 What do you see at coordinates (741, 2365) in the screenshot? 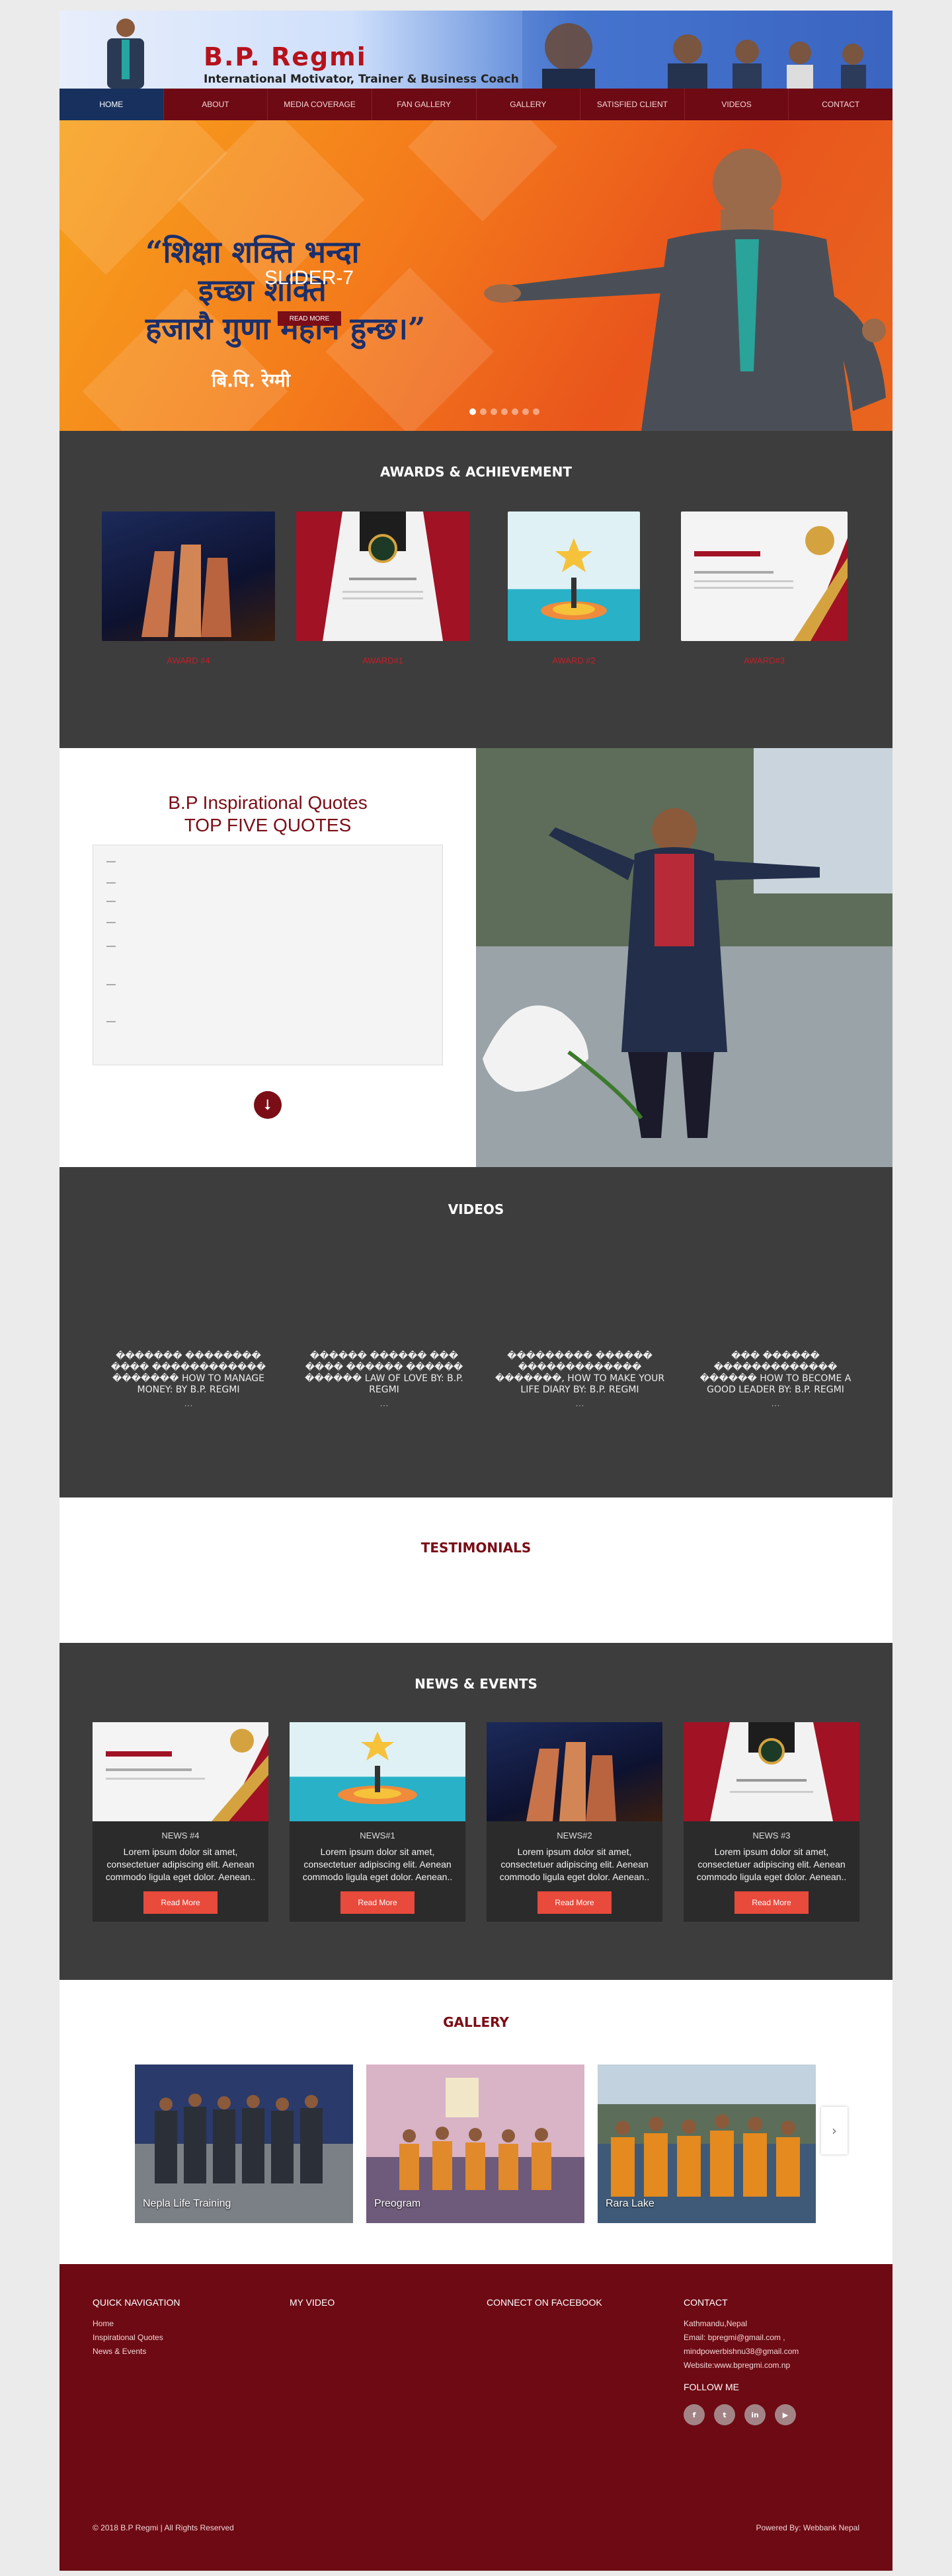
I see `contact-website: Website:www.bpregmi.com.np` at bounding box center [741, 2365].